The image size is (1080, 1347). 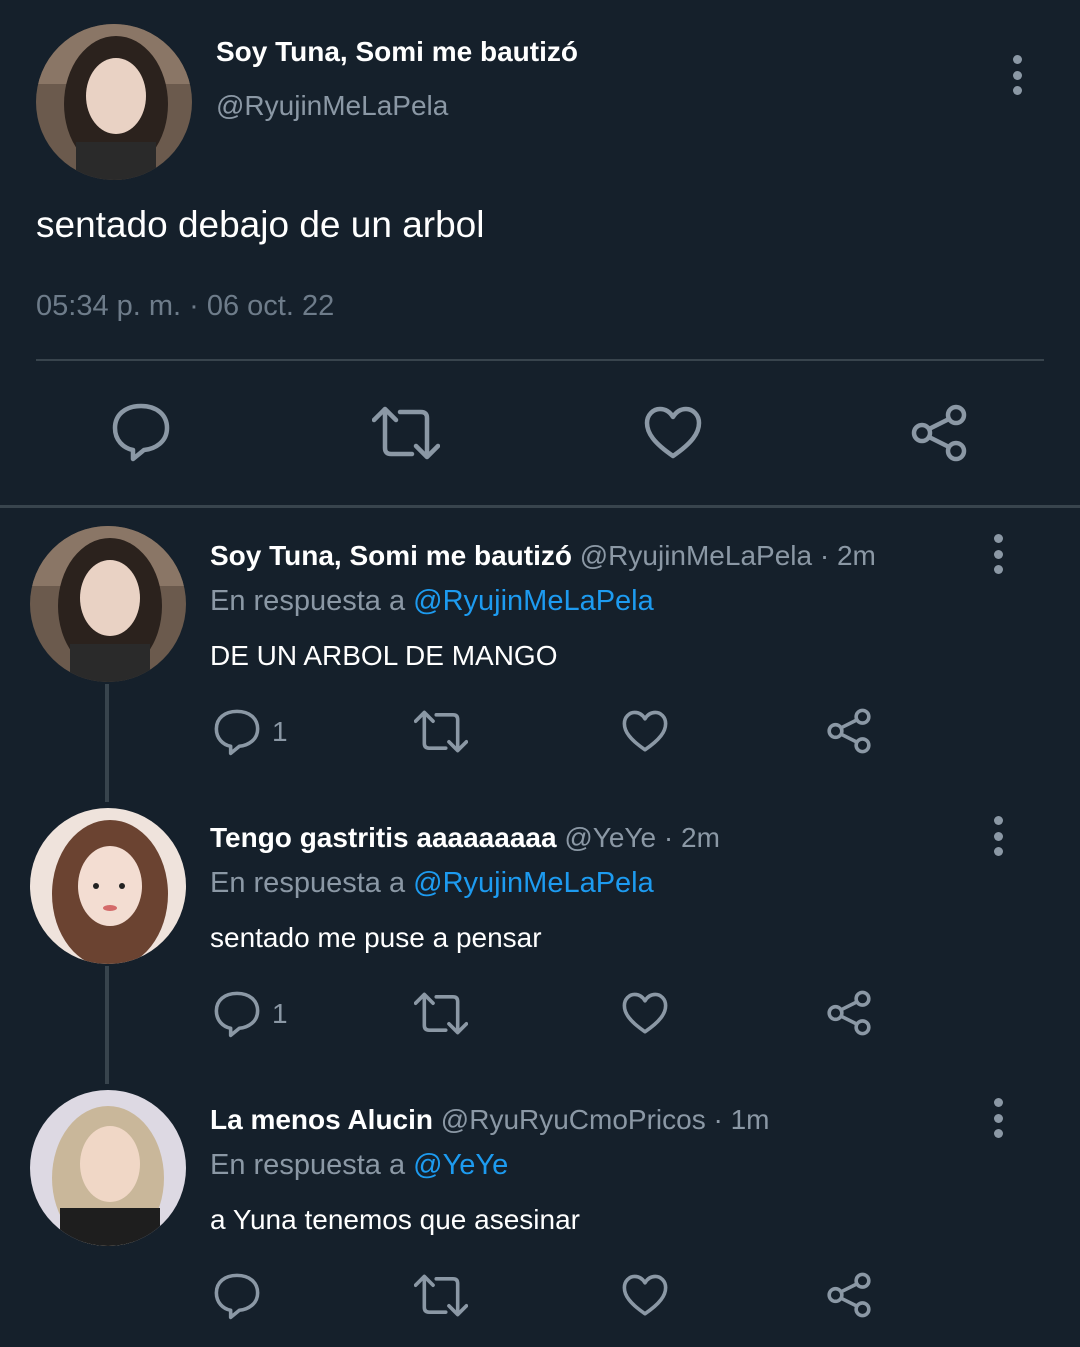 I want to click on reply-meta: @YeYe · 2m, so click(x=642, y=837).